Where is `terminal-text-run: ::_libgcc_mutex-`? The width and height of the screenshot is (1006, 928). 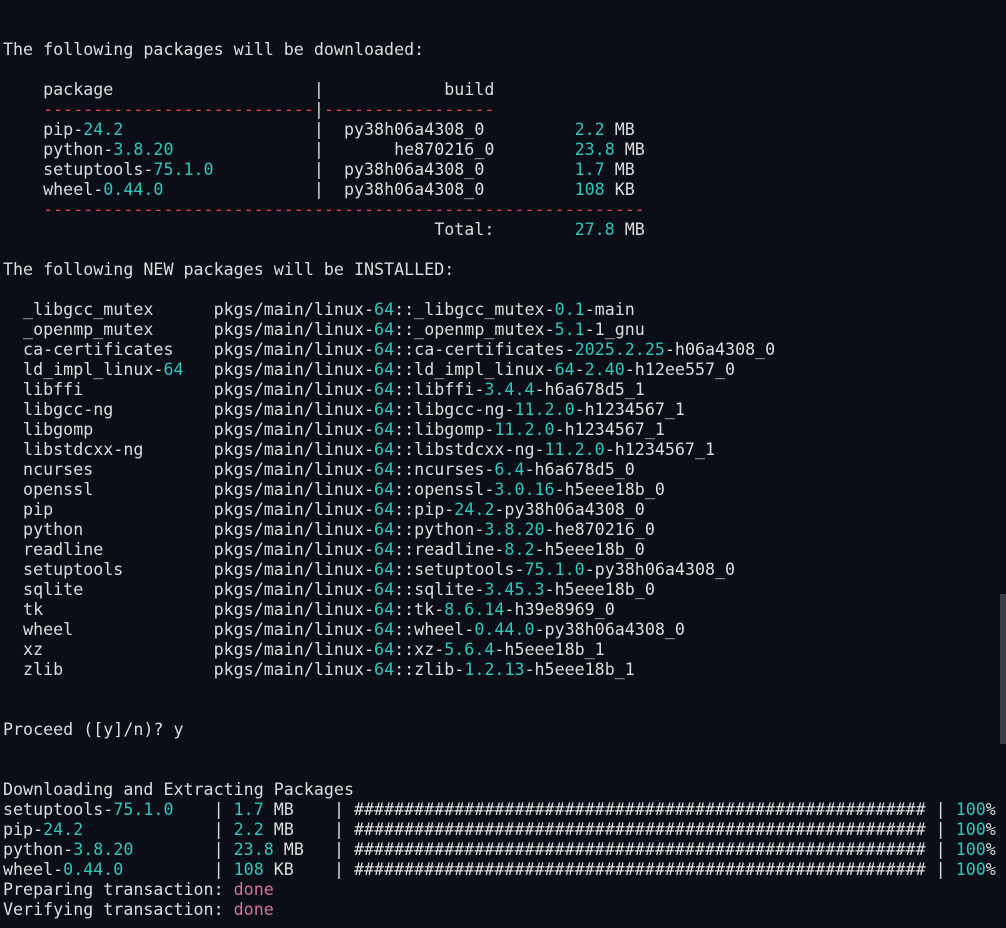
terminal-text-run: ::_libgcc_mutex- is located at coordinates (474, 309).